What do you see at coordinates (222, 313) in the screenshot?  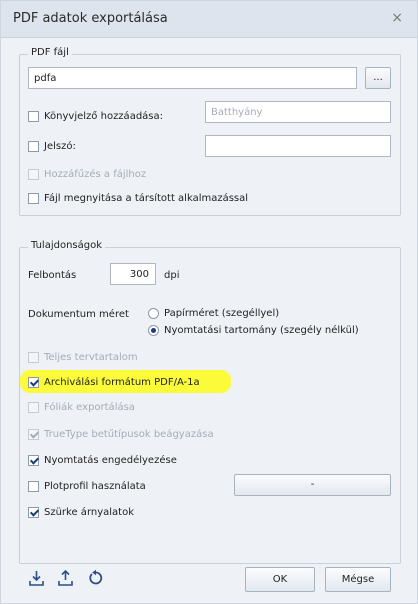 I see `paper-size-label: Papírméret (szegéllyel)` at bounding box center [222, 313].